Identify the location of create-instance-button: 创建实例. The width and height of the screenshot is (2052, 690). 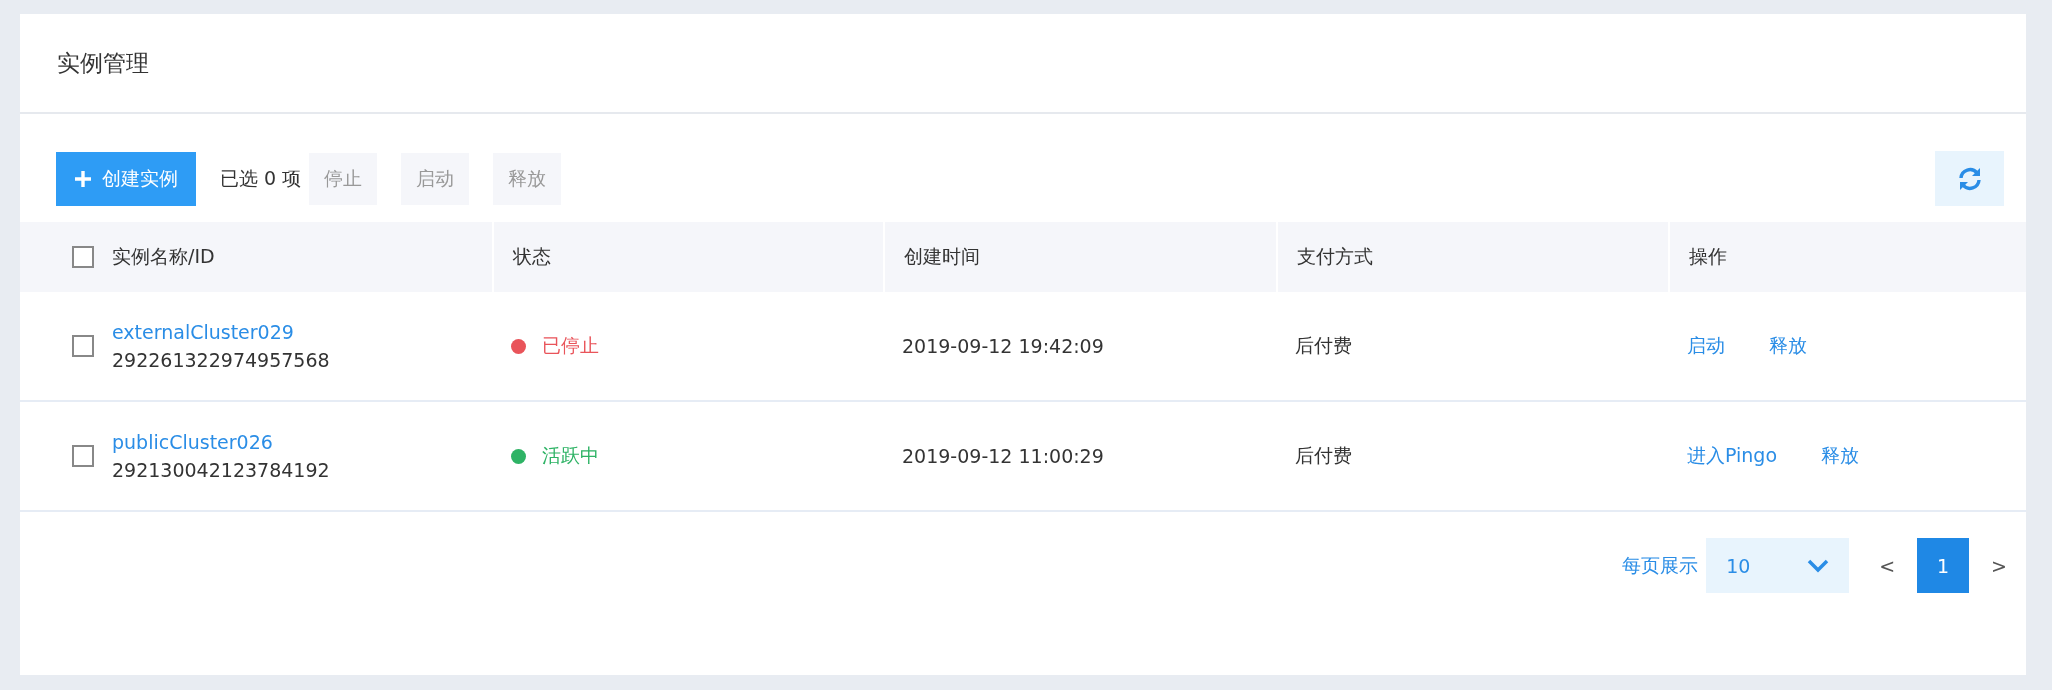
(126, 178).